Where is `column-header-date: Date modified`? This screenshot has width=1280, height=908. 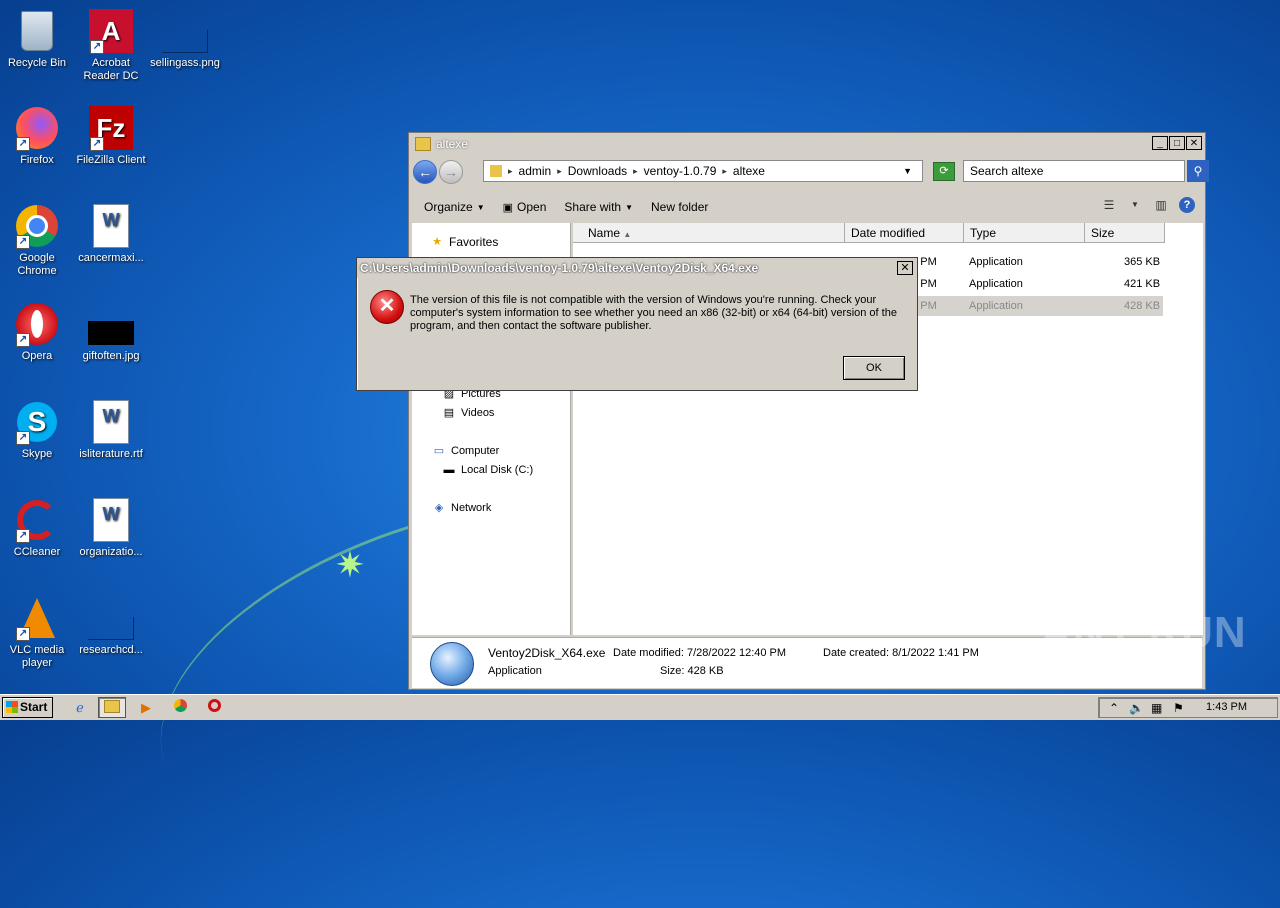
column-header-date: Date modified is located at coordinates (904, 233).